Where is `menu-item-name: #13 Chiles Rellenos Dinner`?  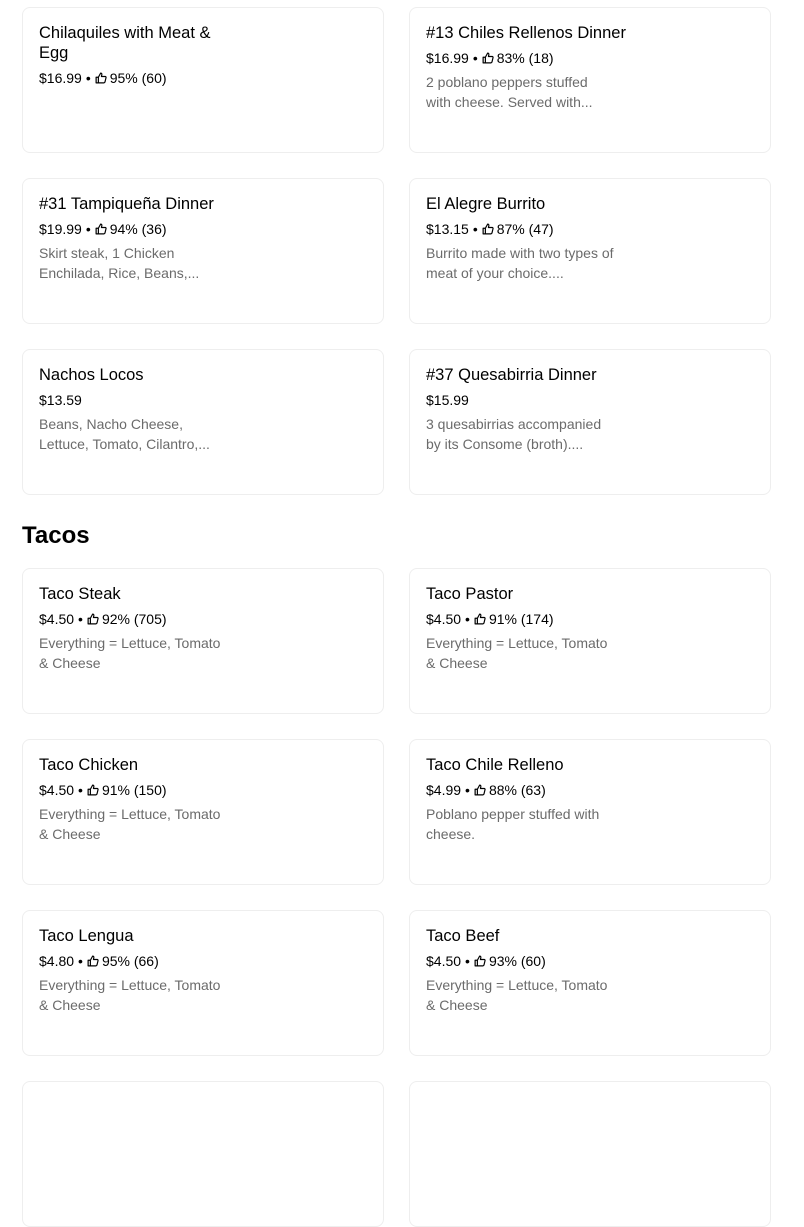 menu-item-name: #13 Chiles Rellenos Dinner is located at coordinates (526, 33).